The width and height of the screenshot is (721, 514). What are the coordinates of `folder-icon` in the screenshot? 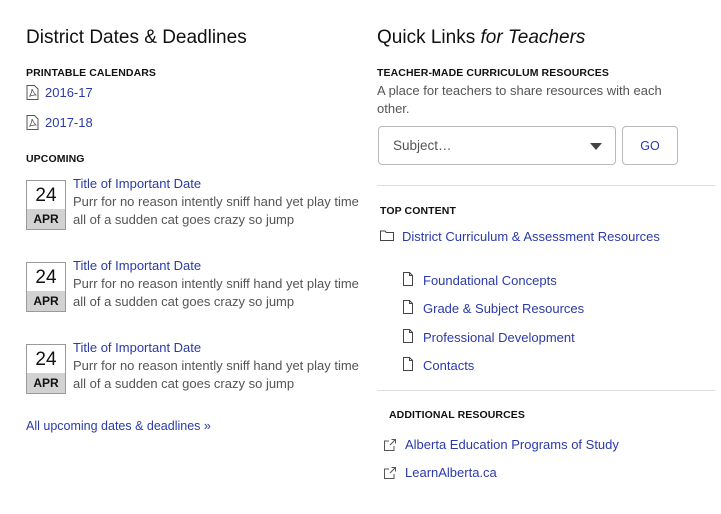 It's located at (387, 235).